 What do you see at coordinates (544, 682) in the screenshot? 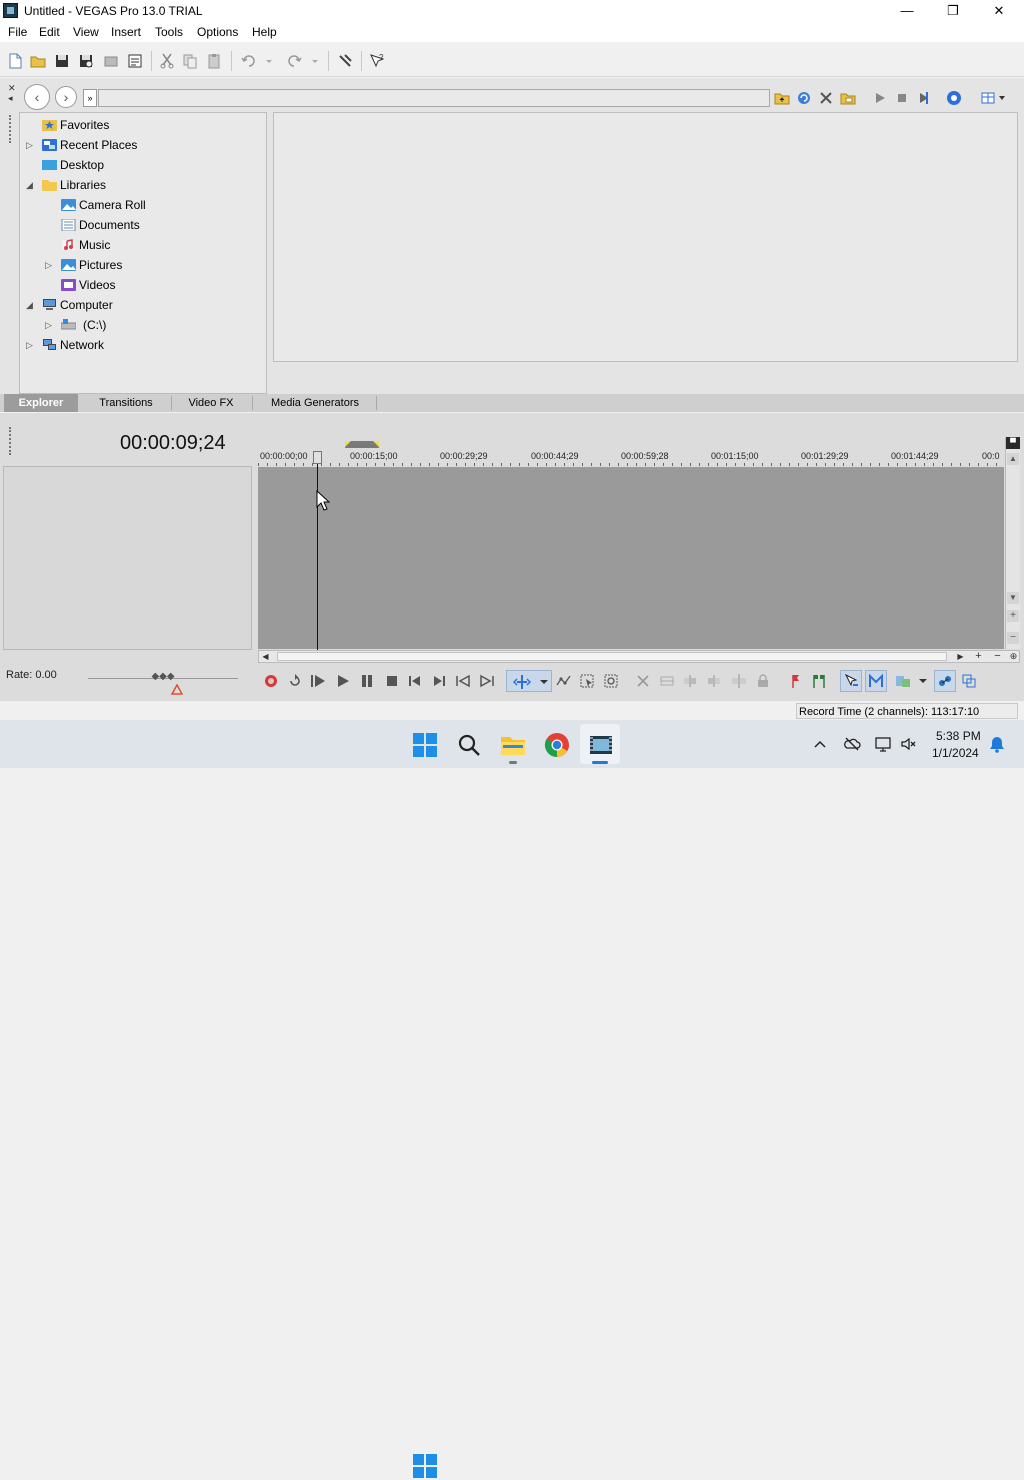
I see `edit-tool-dropdown-icon` at bounding box center [544, 682].